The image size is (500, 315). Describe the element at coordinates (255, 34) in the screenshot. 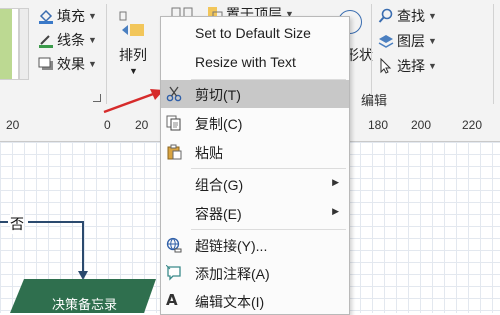

I see `menu-item-set-default-size: Set to Default Size` at that location.